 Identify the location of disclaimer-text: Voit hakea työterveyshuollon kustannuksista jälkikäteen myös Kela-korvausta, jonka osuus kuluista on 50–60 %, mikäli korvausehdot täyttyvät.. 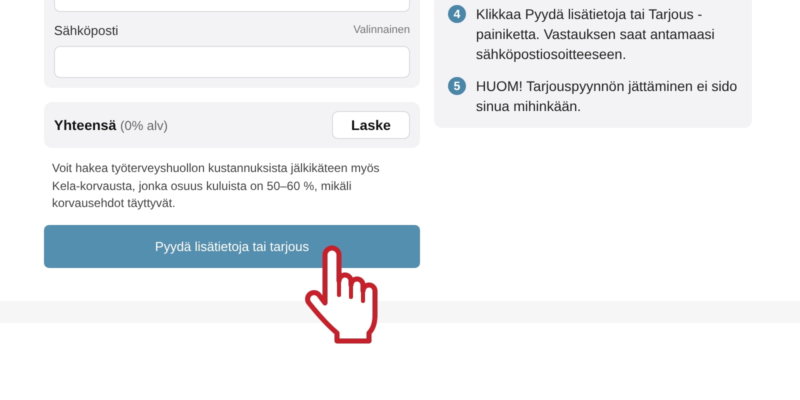
(216, 186).